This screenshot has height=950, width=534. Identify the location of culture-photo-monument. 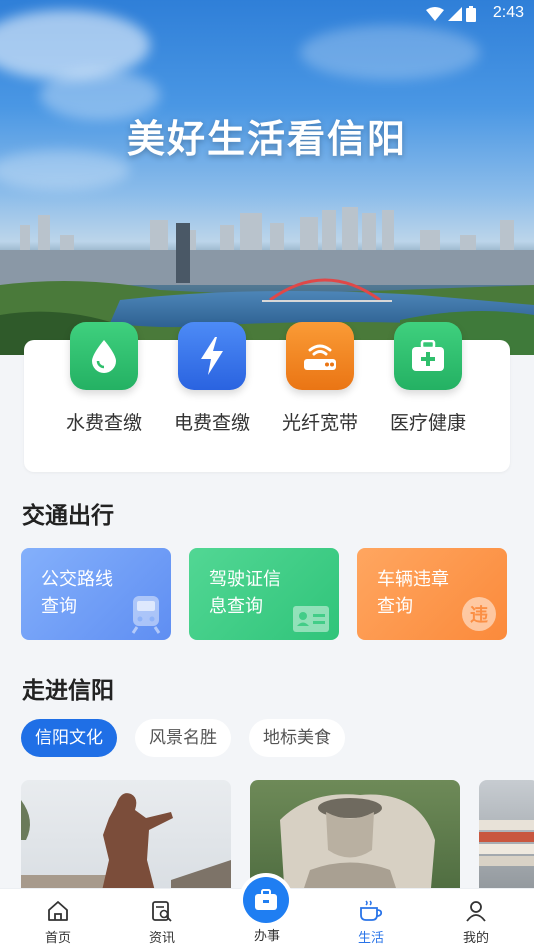
(355, 840).